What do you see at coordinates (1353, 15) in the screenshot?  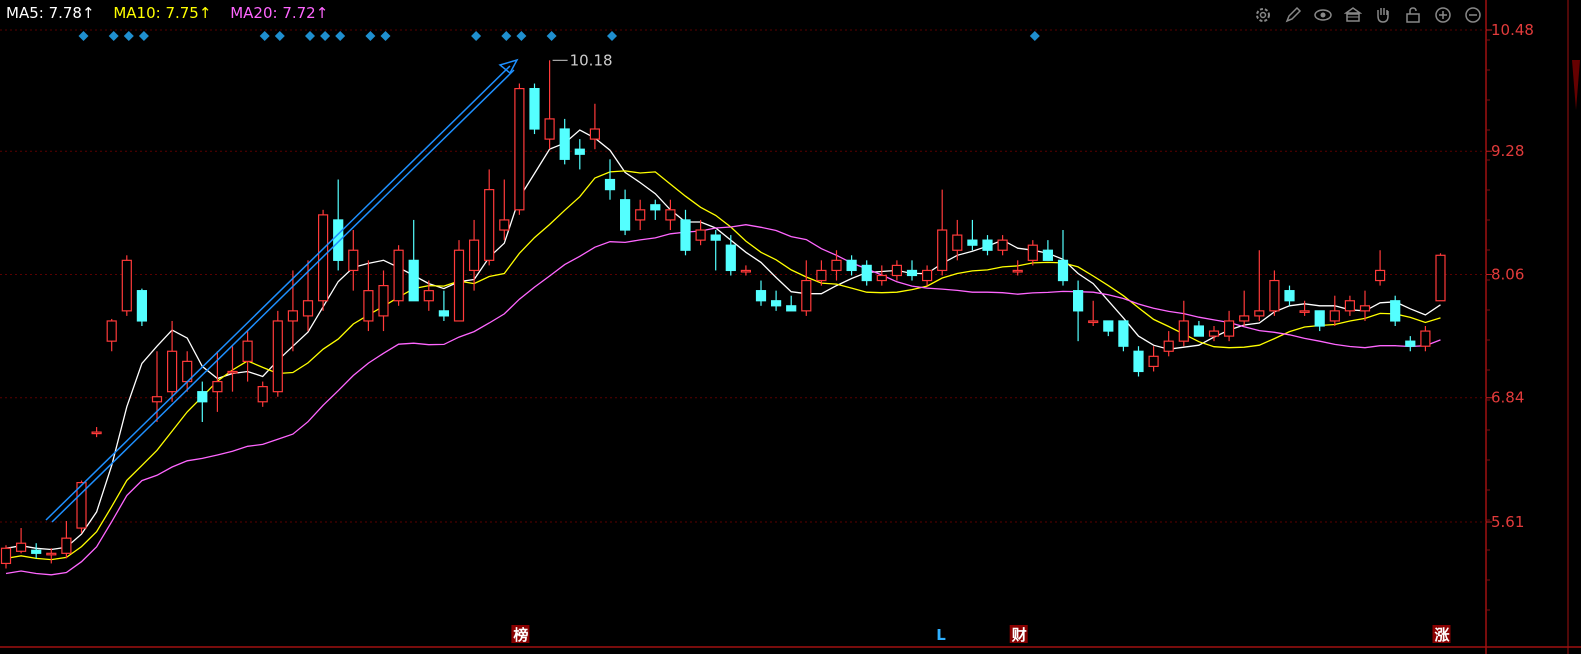 I see `bank-icon` at bounding box center [1353, 15].